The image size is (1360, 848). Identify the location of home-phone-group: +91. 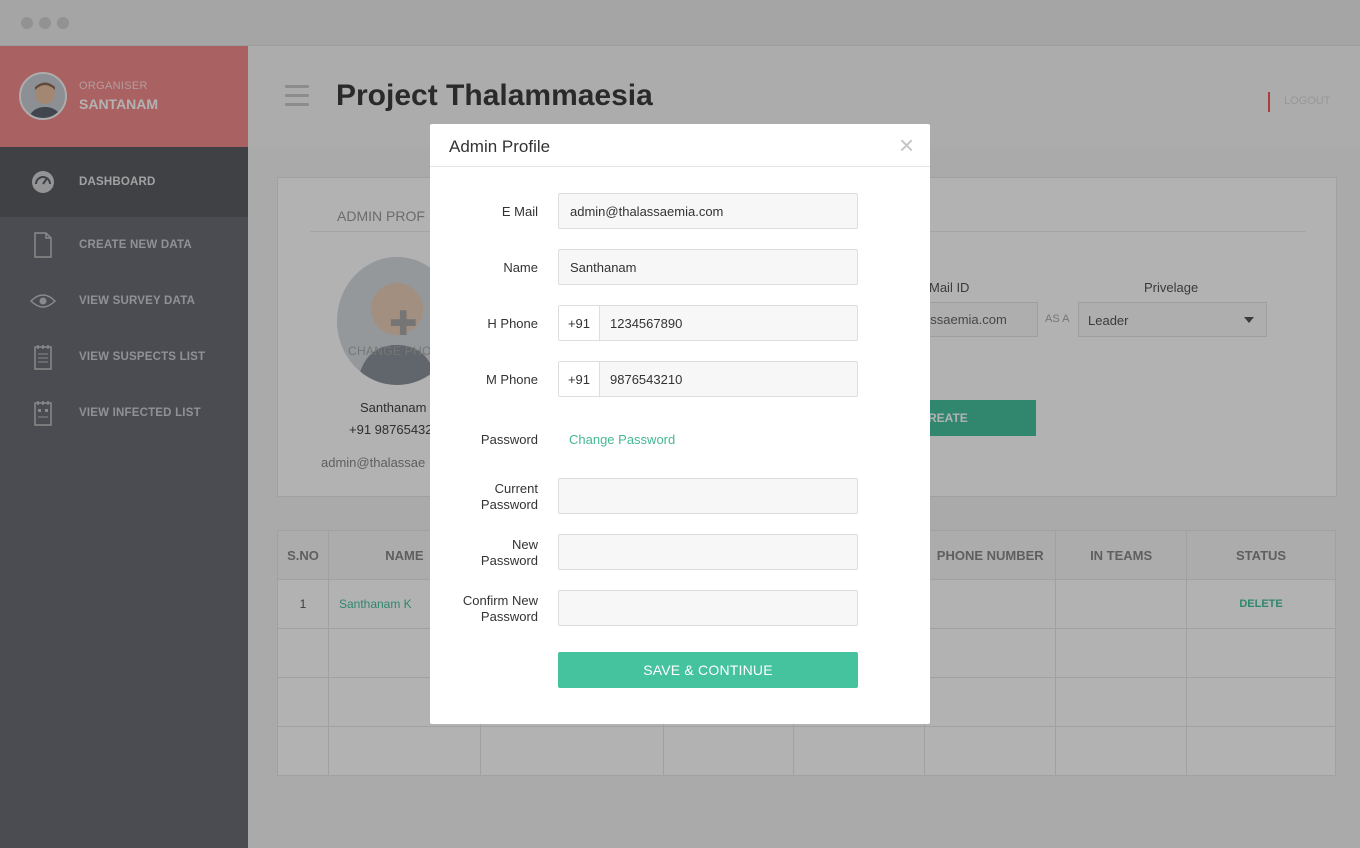
(708, 323).